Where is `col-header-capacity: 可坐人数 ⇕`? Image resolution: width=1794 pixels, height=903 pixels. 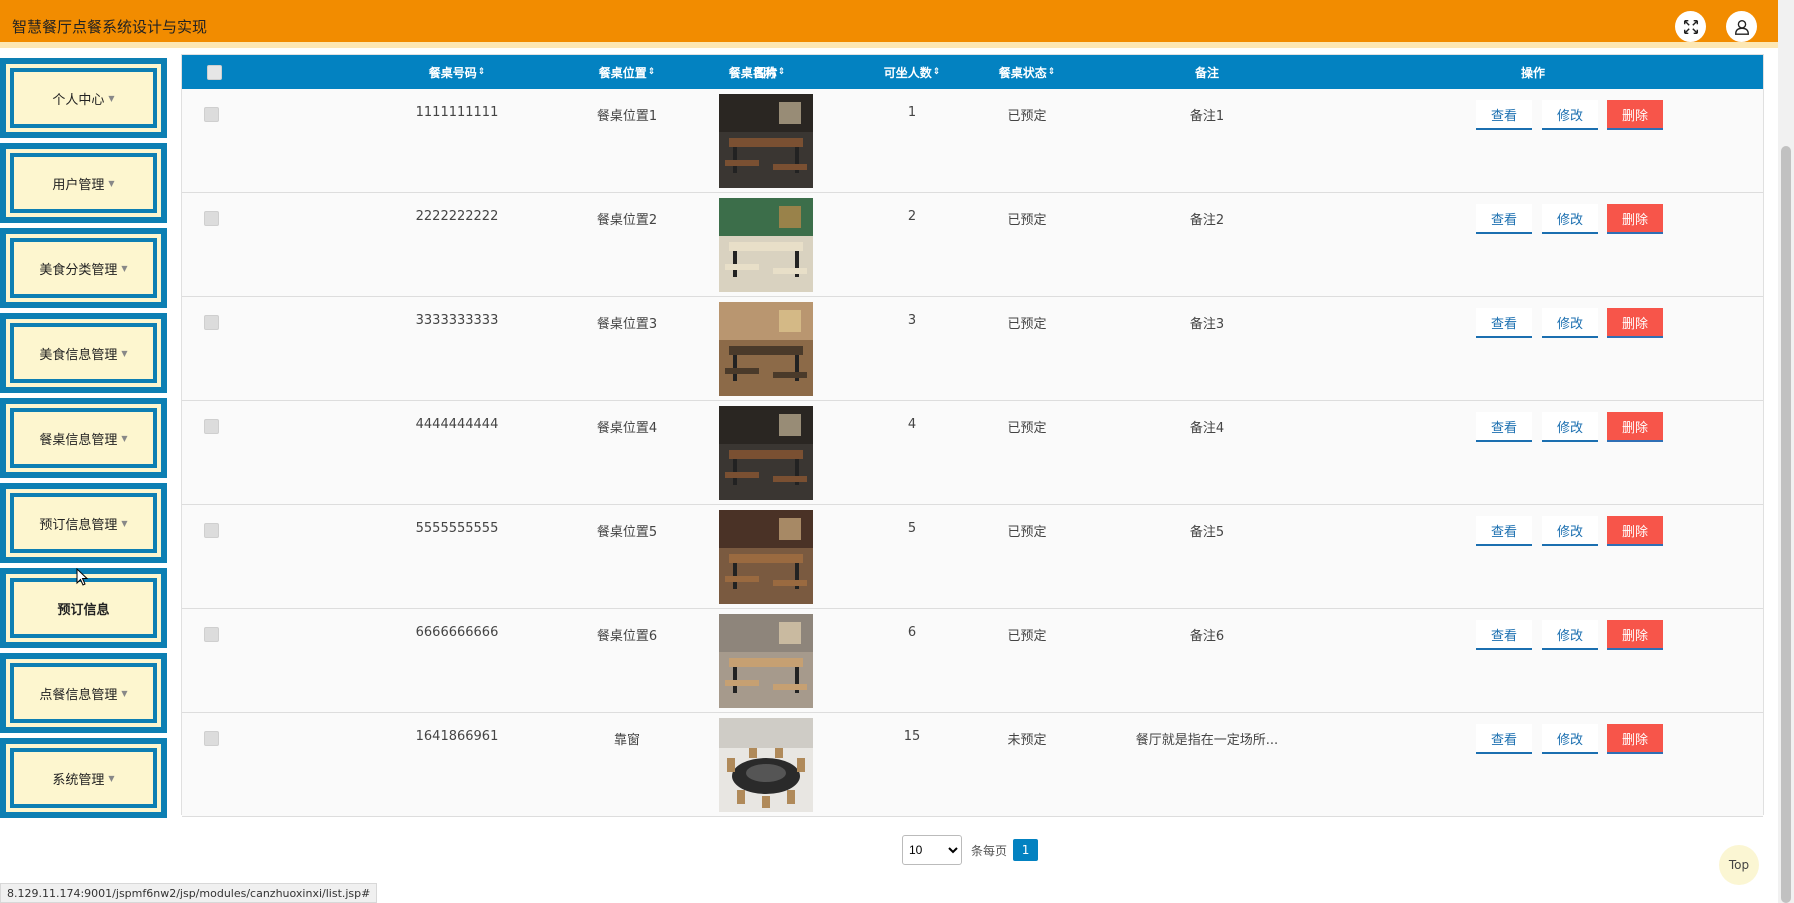
col-header-capacity: 可坐人数 ⇕ is located at coordinates (912, 72).